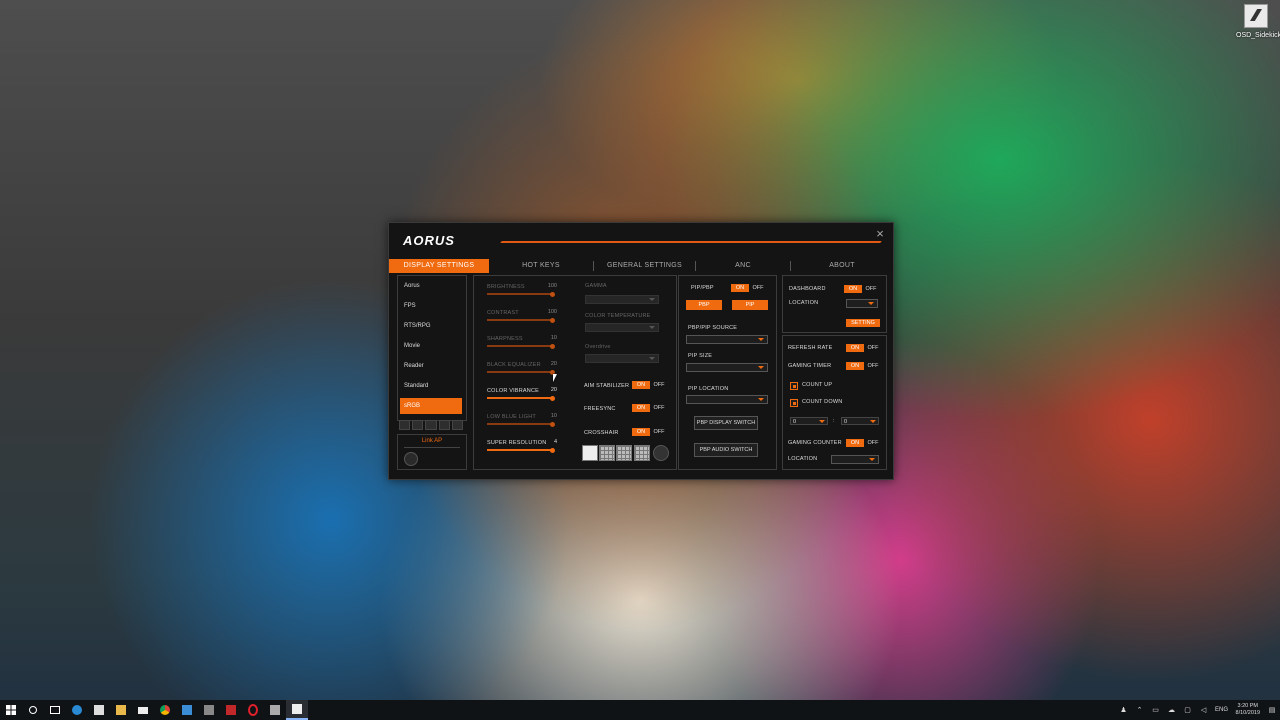 The width and height of the screenshot is (1280, 720). Describe the element at coordinates (864, 348) in the screenshot. I see `refresh-rate-toggle: ON OFF` at that location.